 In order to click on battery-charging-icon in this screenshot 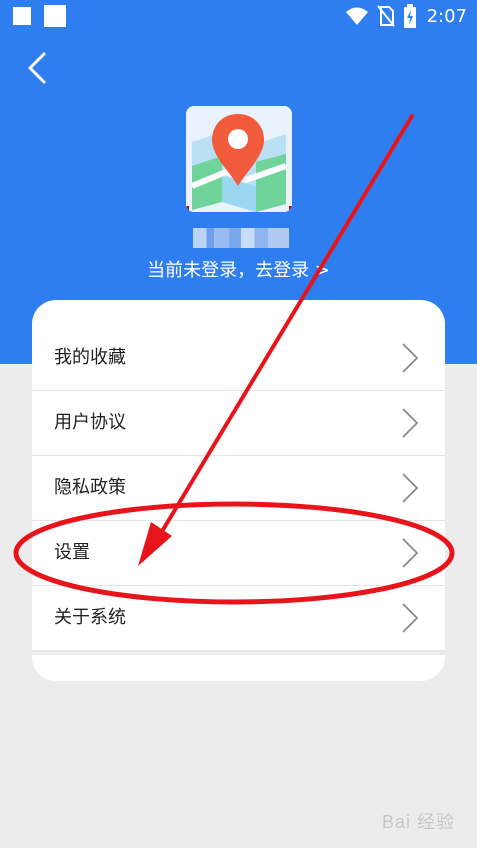, I will do `click(409, 16)`.